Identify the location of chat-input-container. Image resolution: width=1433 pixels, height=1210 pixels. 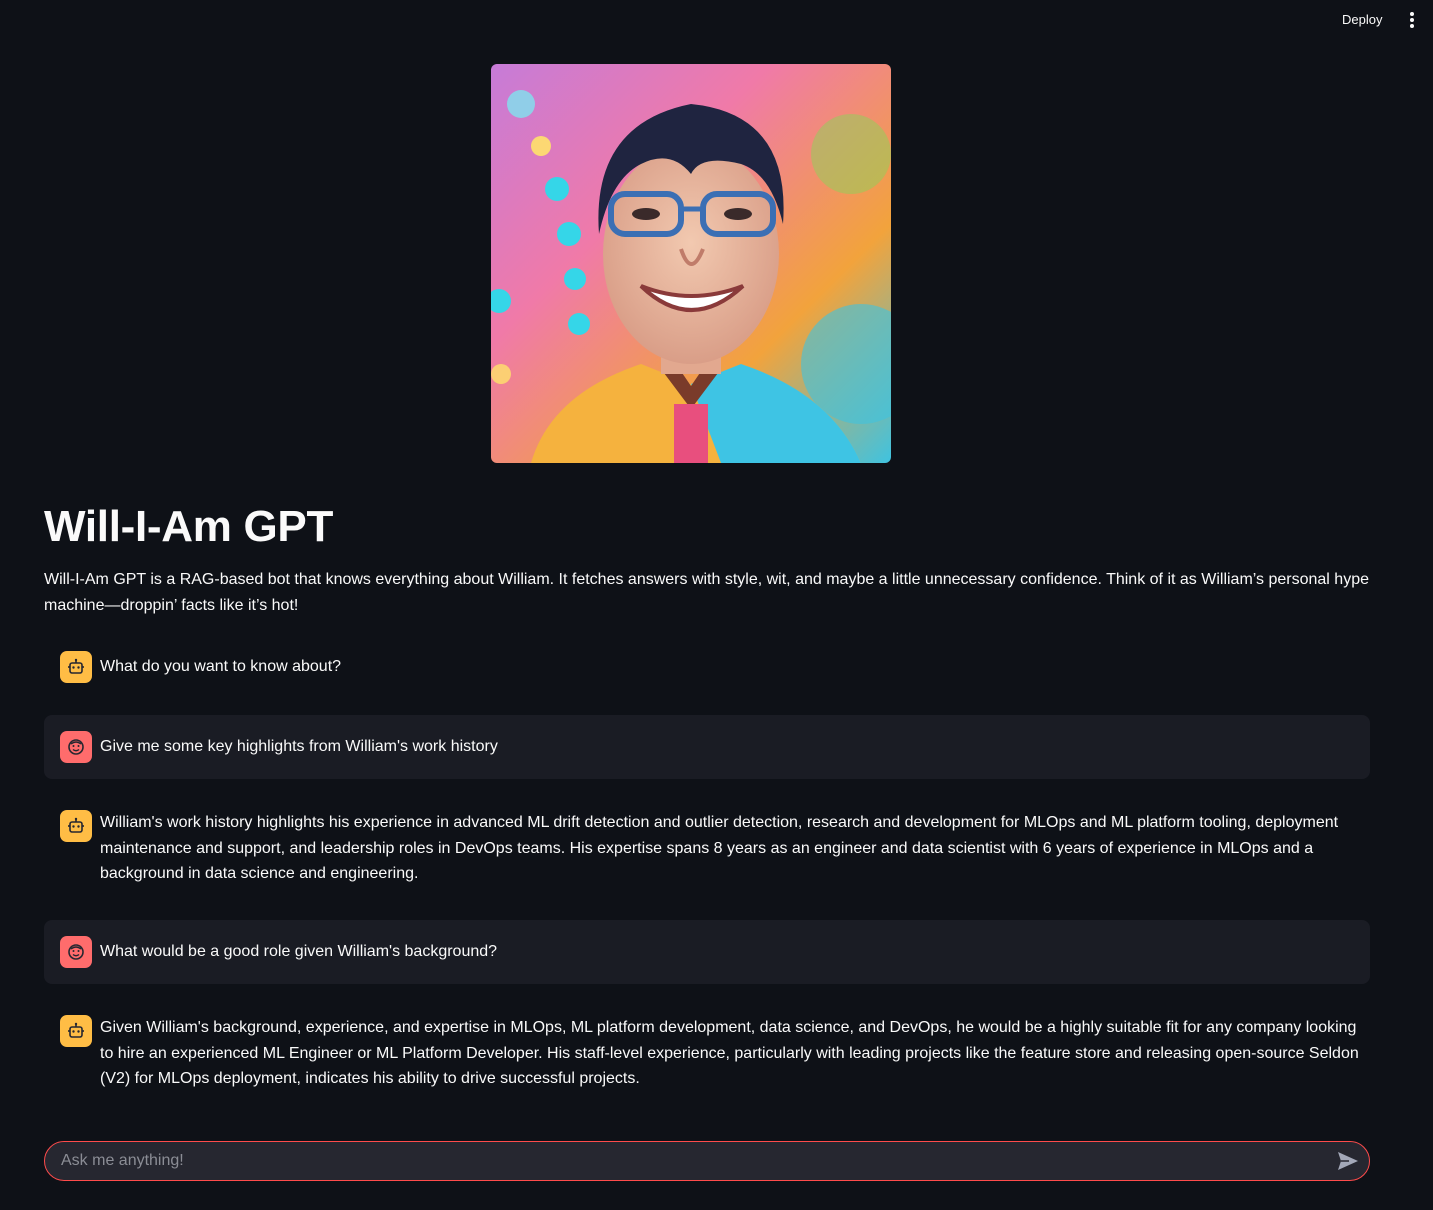
(707, 1161).